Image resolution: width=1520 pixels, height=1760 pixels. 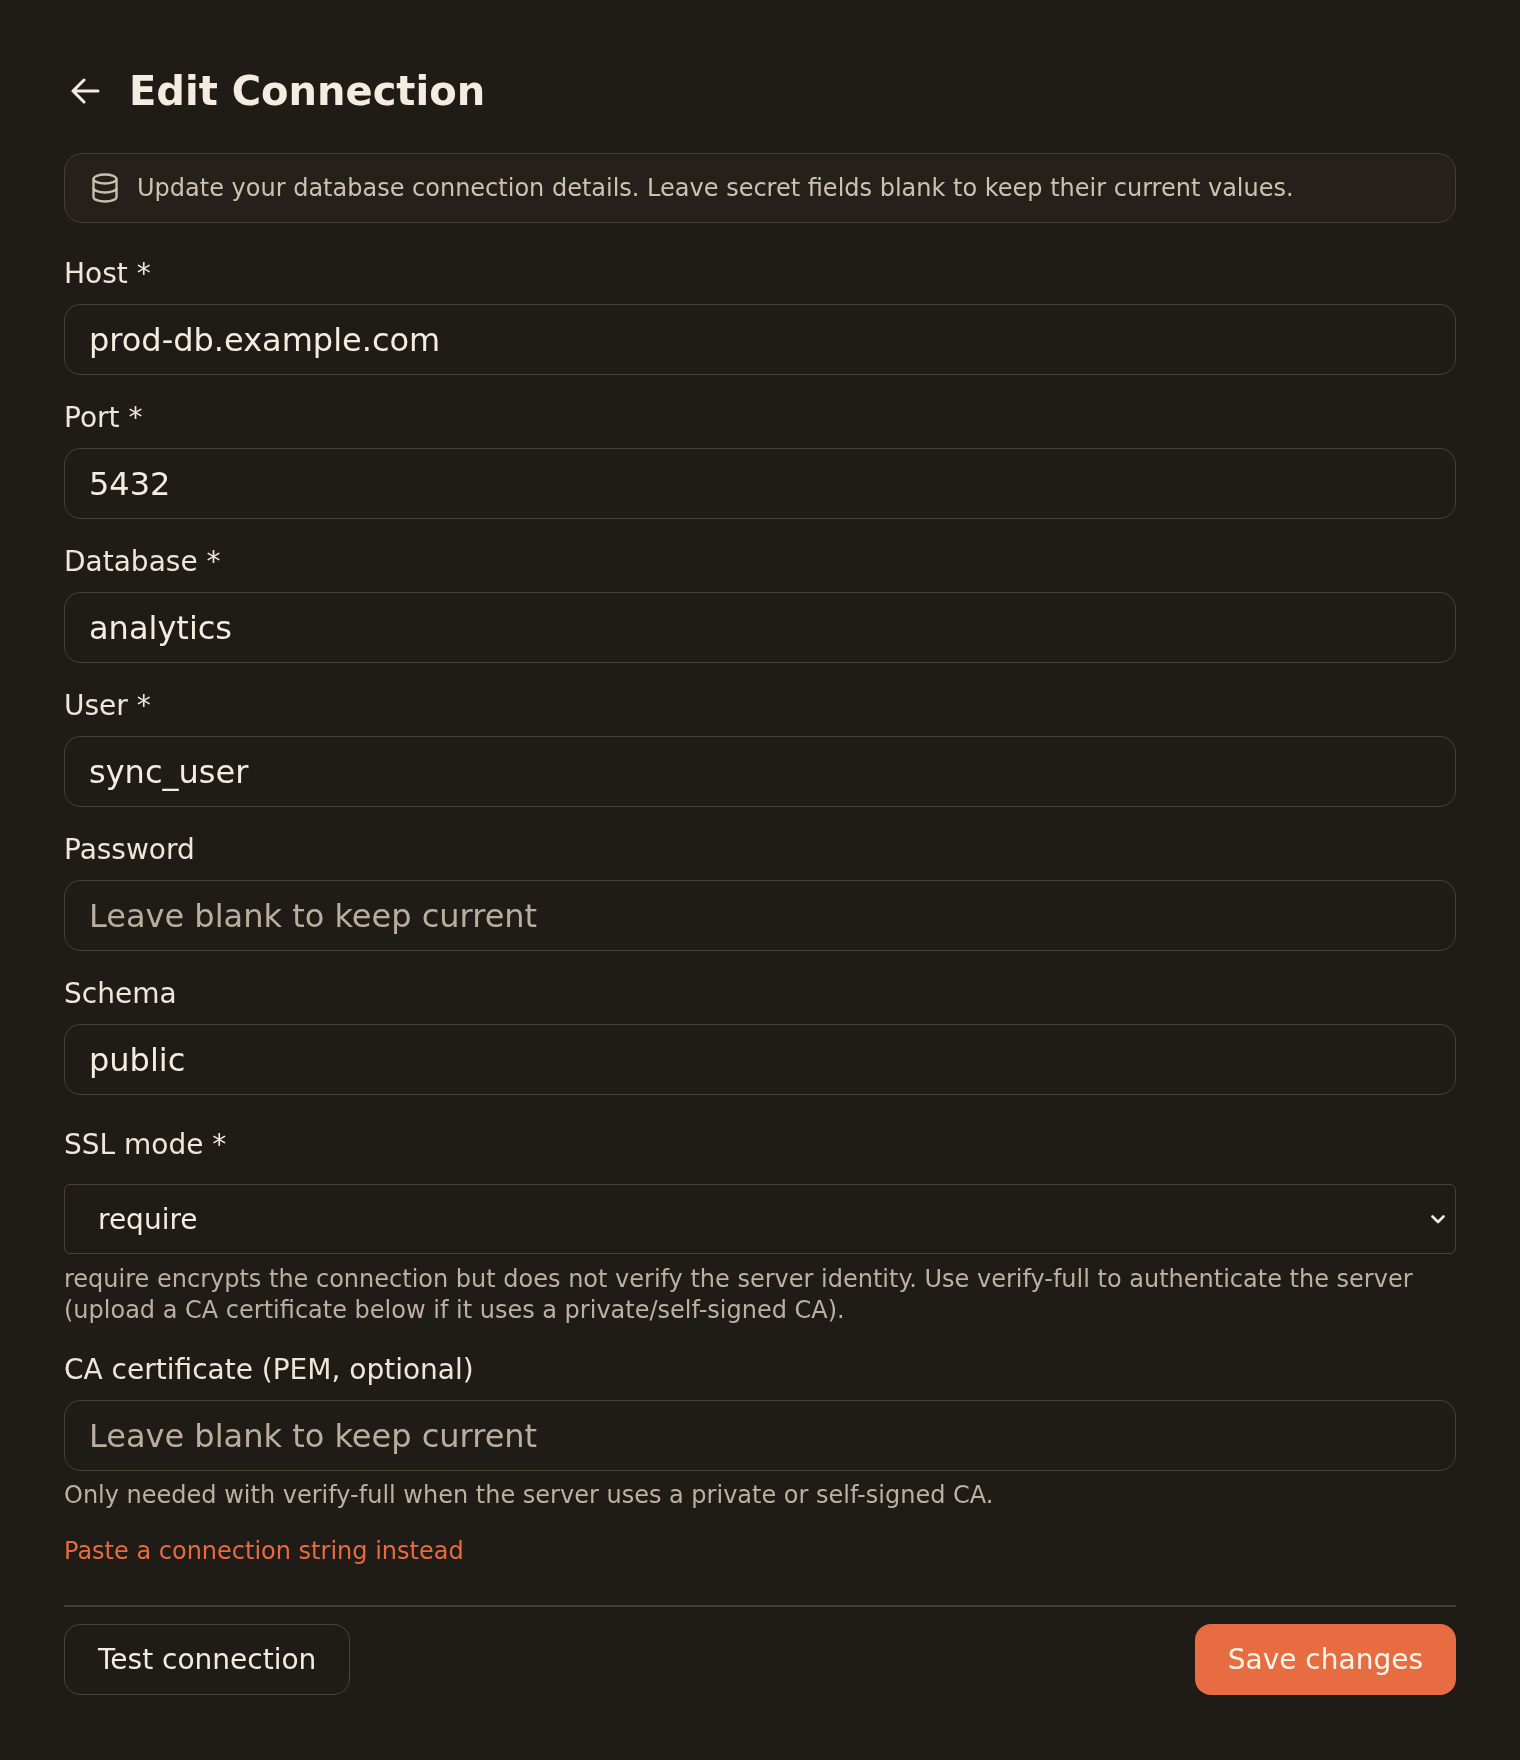 I want to click on page-title: Edit Connection, so click(x=307, y=91).